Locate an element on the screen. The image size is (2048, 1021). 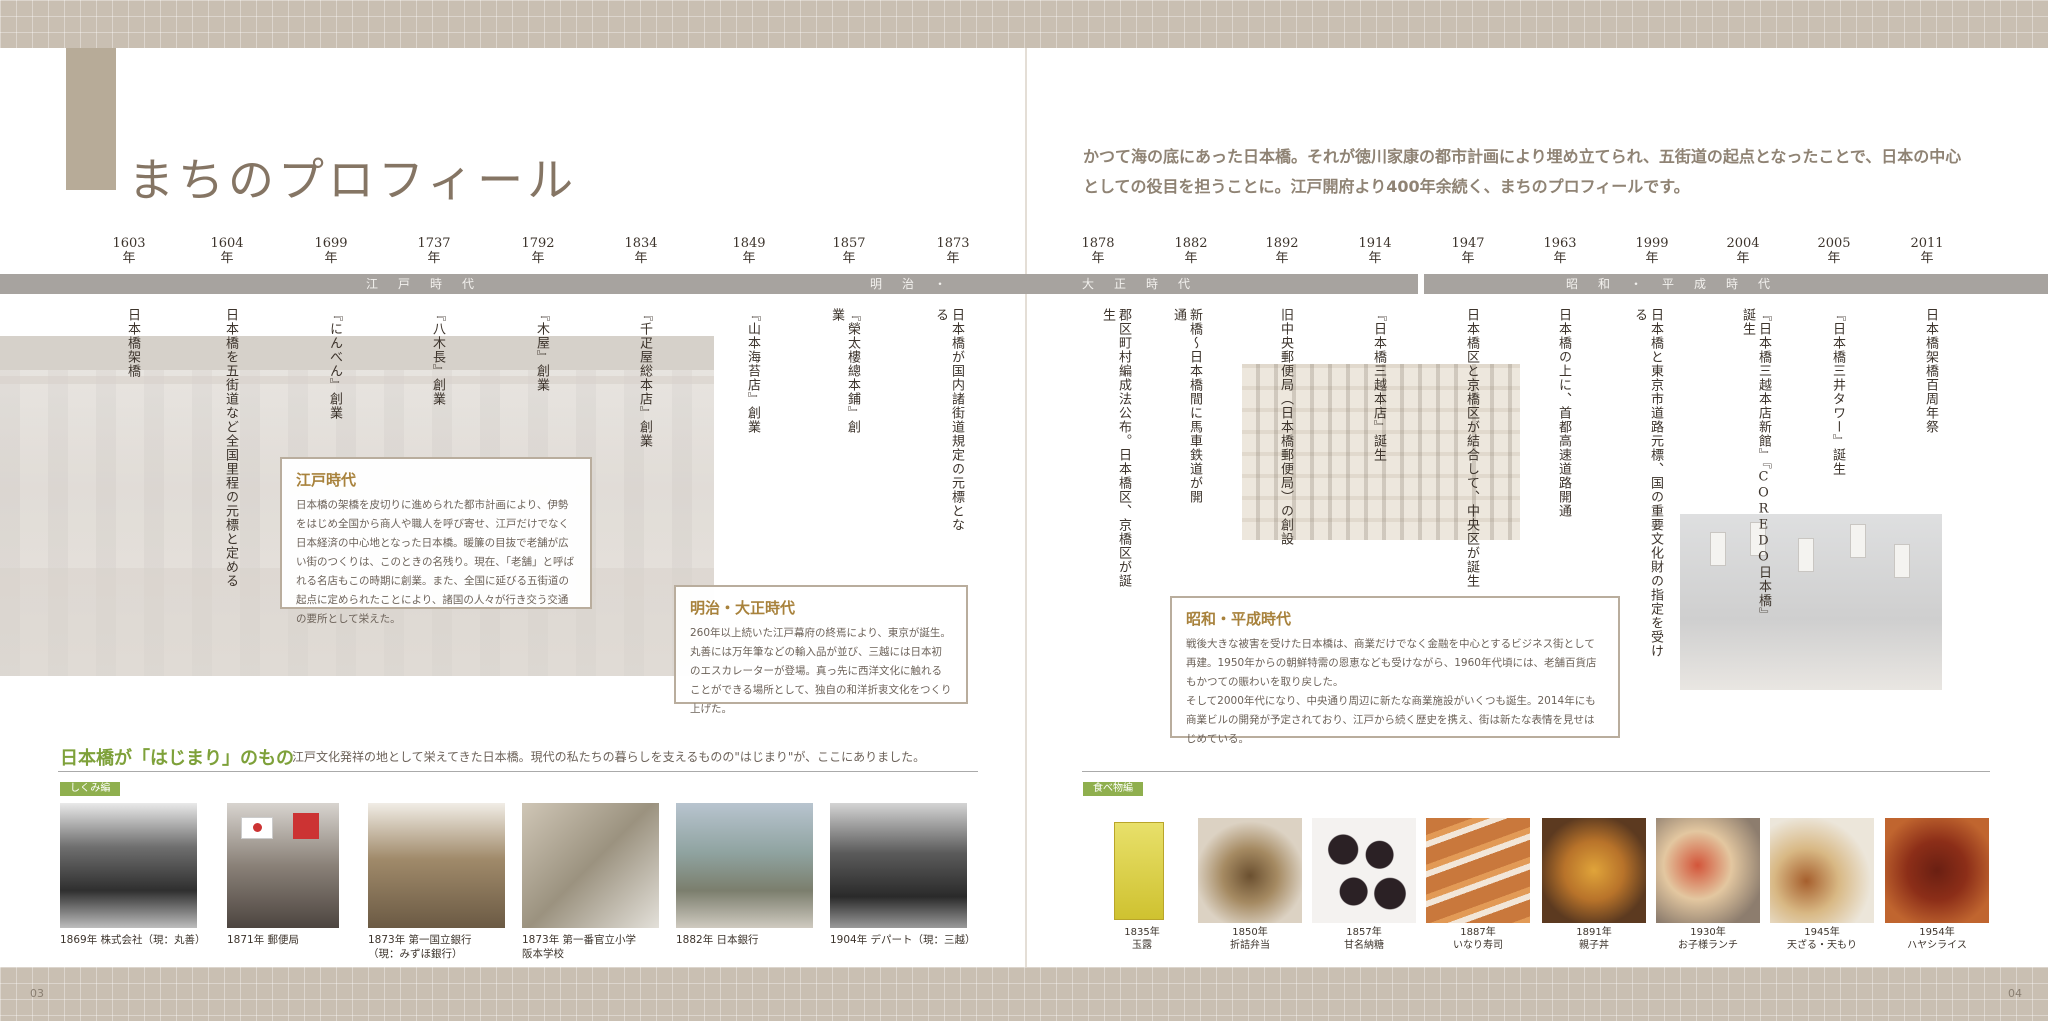
shikumi-caption: 1873年 第一番官立小学 阪本学校 is located at coordinates (579, 947).